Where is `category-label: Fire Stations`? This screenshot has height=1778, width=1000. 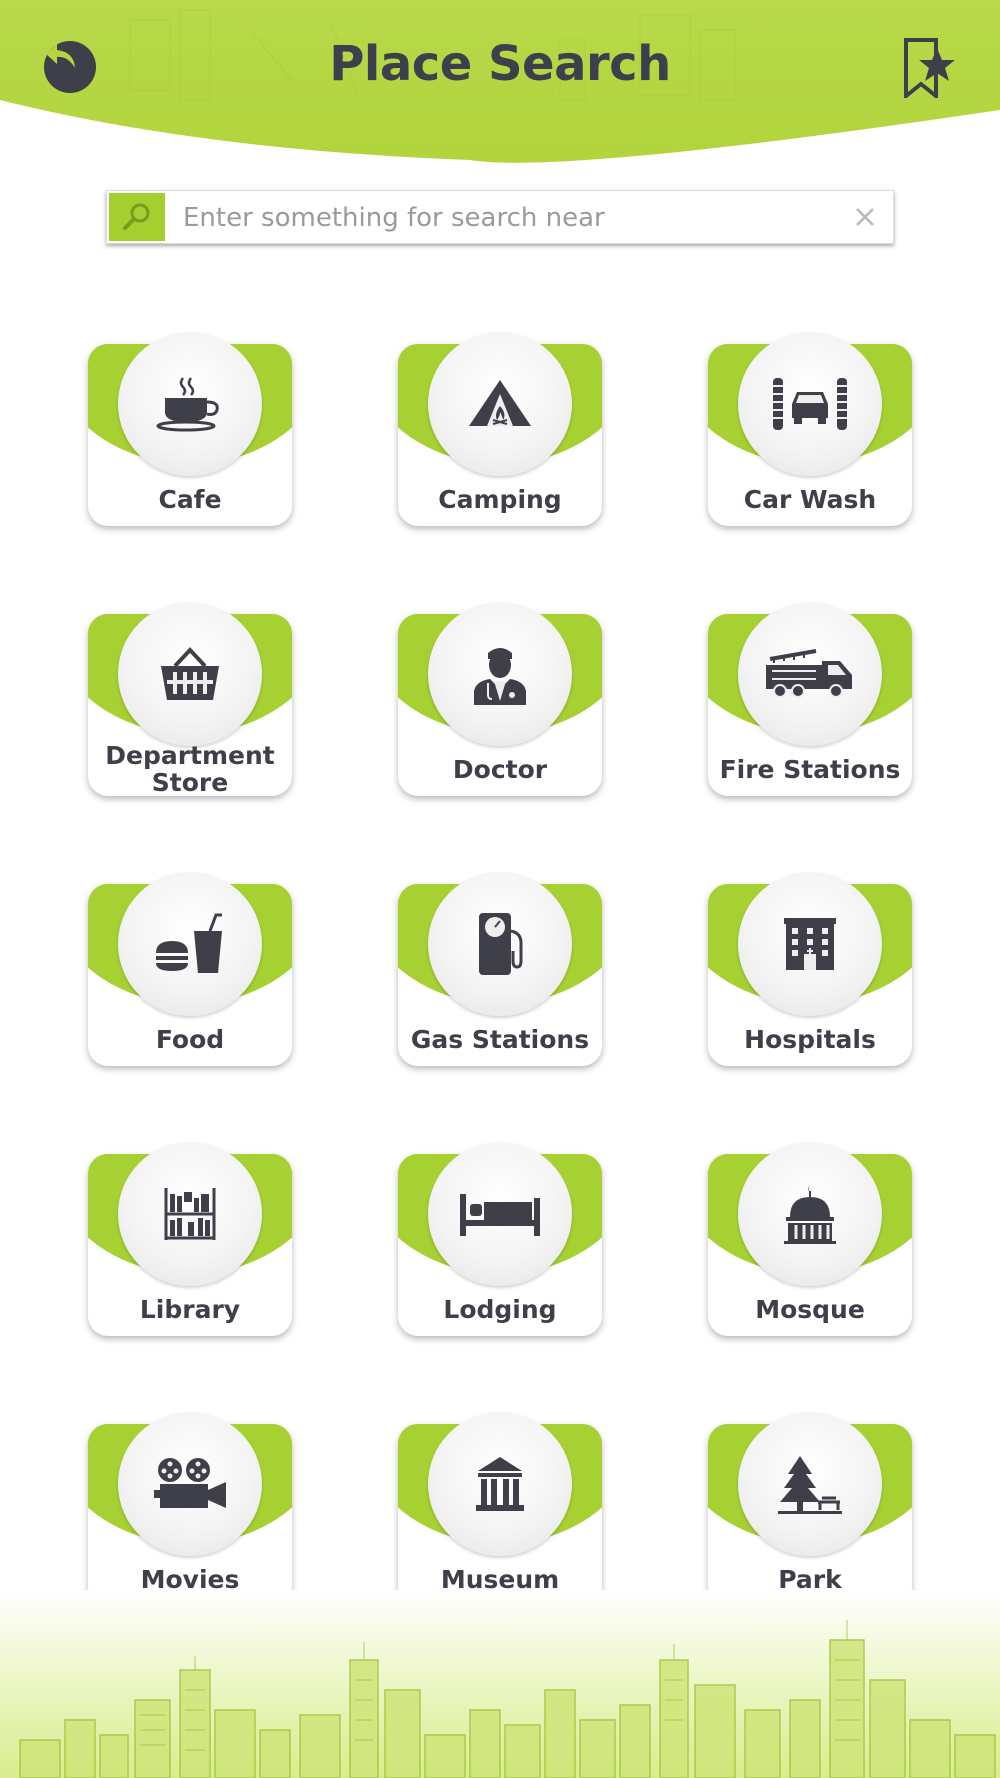 category-label: Fire Stations is located at coordinates (810, 769).